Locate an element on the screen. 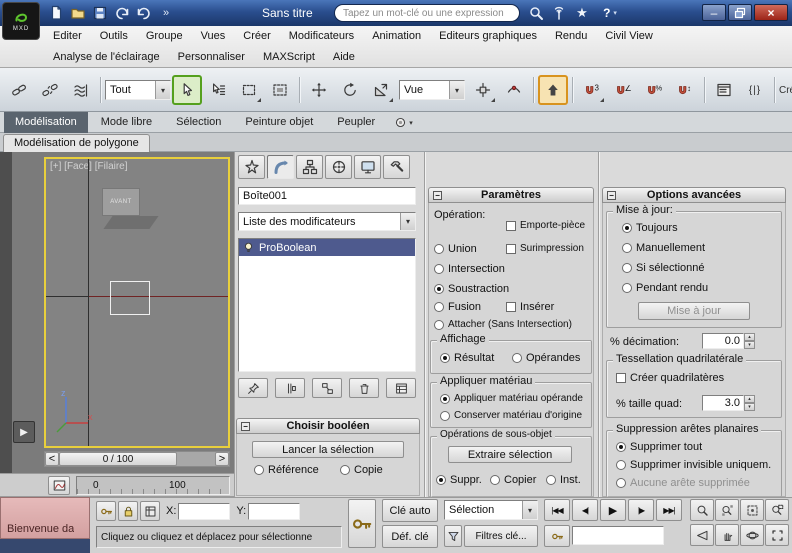 The height and width of the screenshot is (553, 792). radio-reference: Référence is located at coordinates (286, 470).